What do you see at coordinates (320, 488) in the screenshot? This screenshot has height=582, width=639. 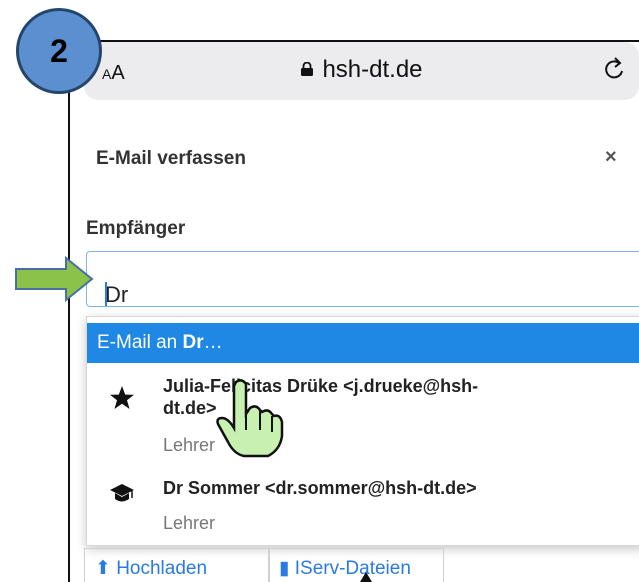 I see `suggestion-name: Dr Sommer <dr.sommer@hsh-dt.de>` at bounding box center [320, 488].